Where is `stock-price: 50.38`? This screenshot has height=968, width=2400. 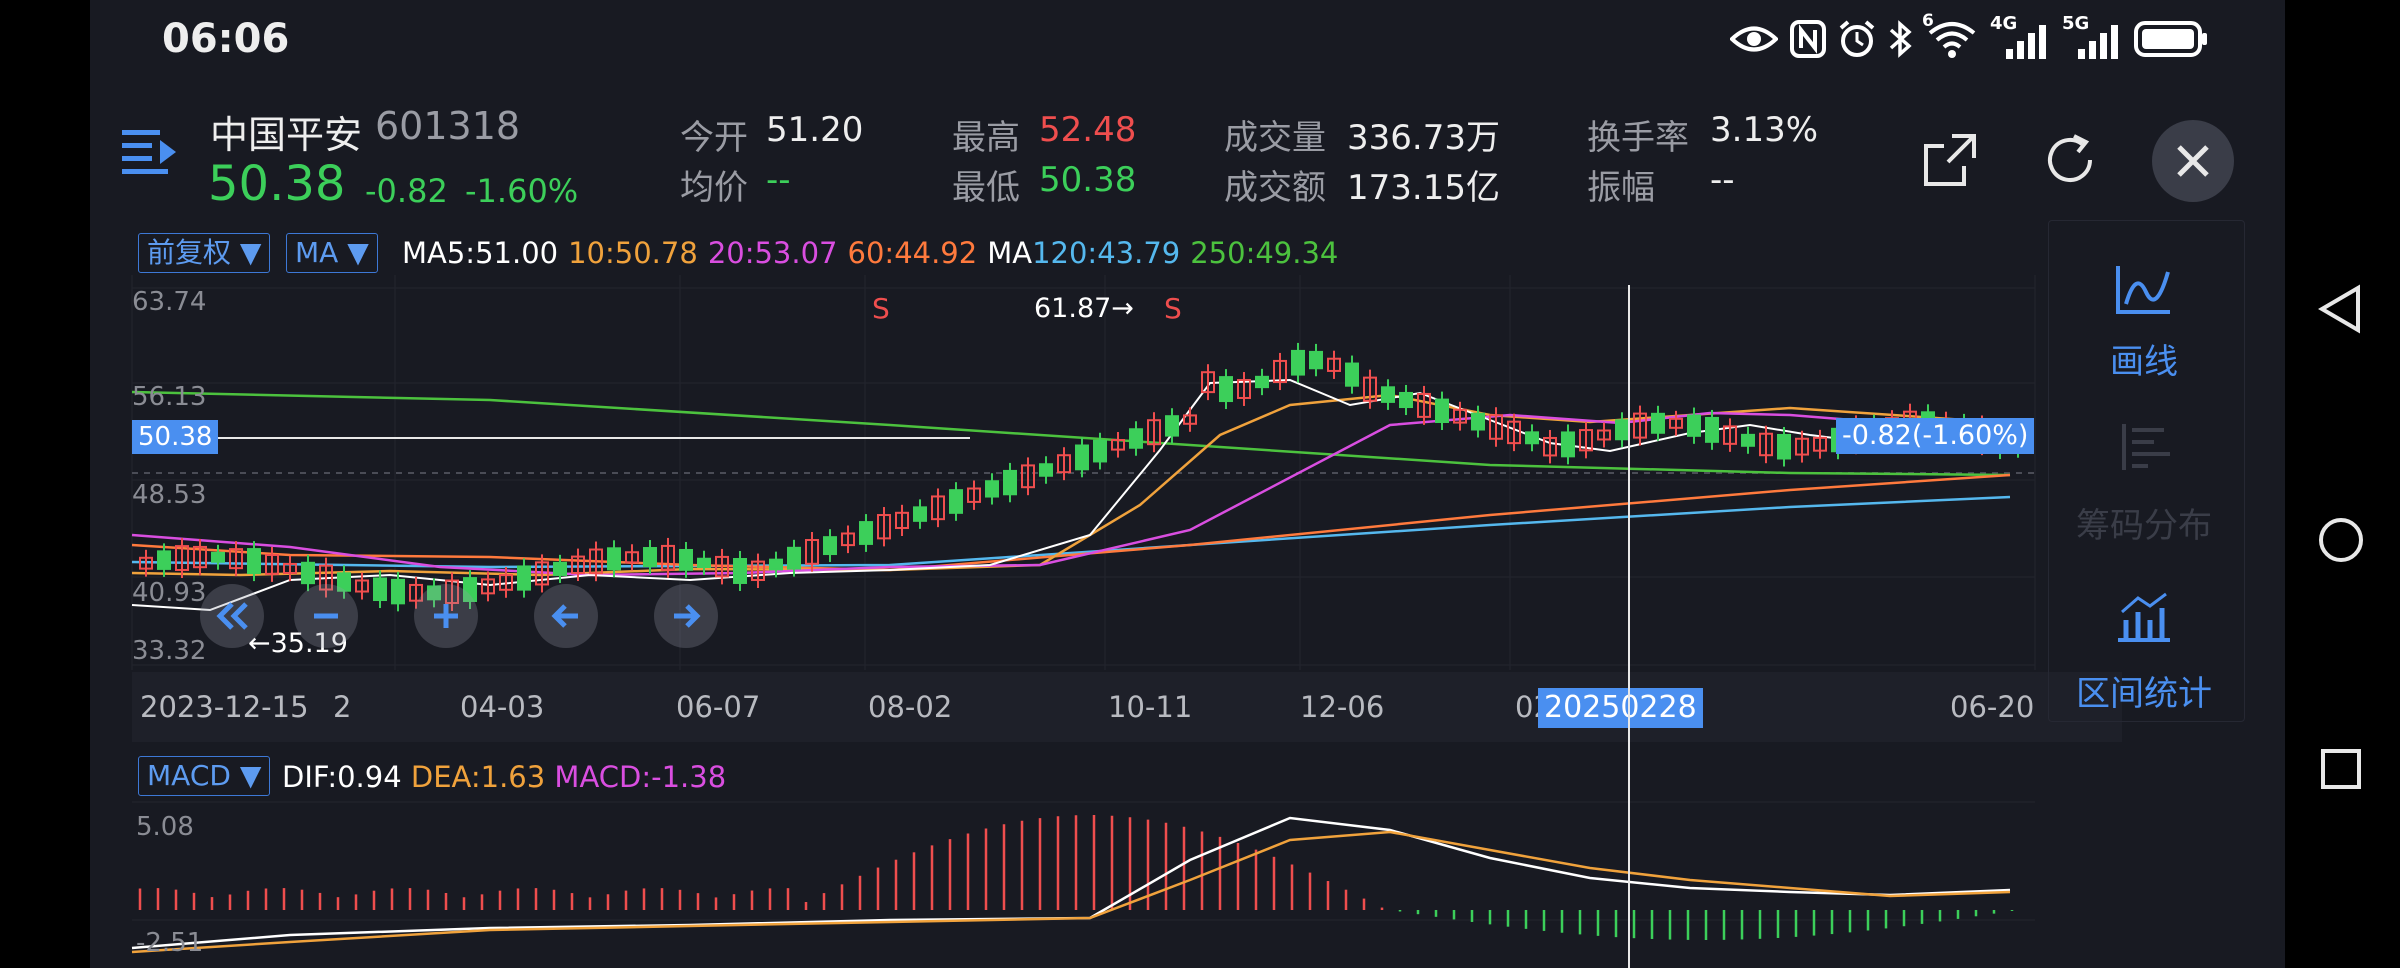
stock-price: 50.38 is located at coordinates (277, 184).